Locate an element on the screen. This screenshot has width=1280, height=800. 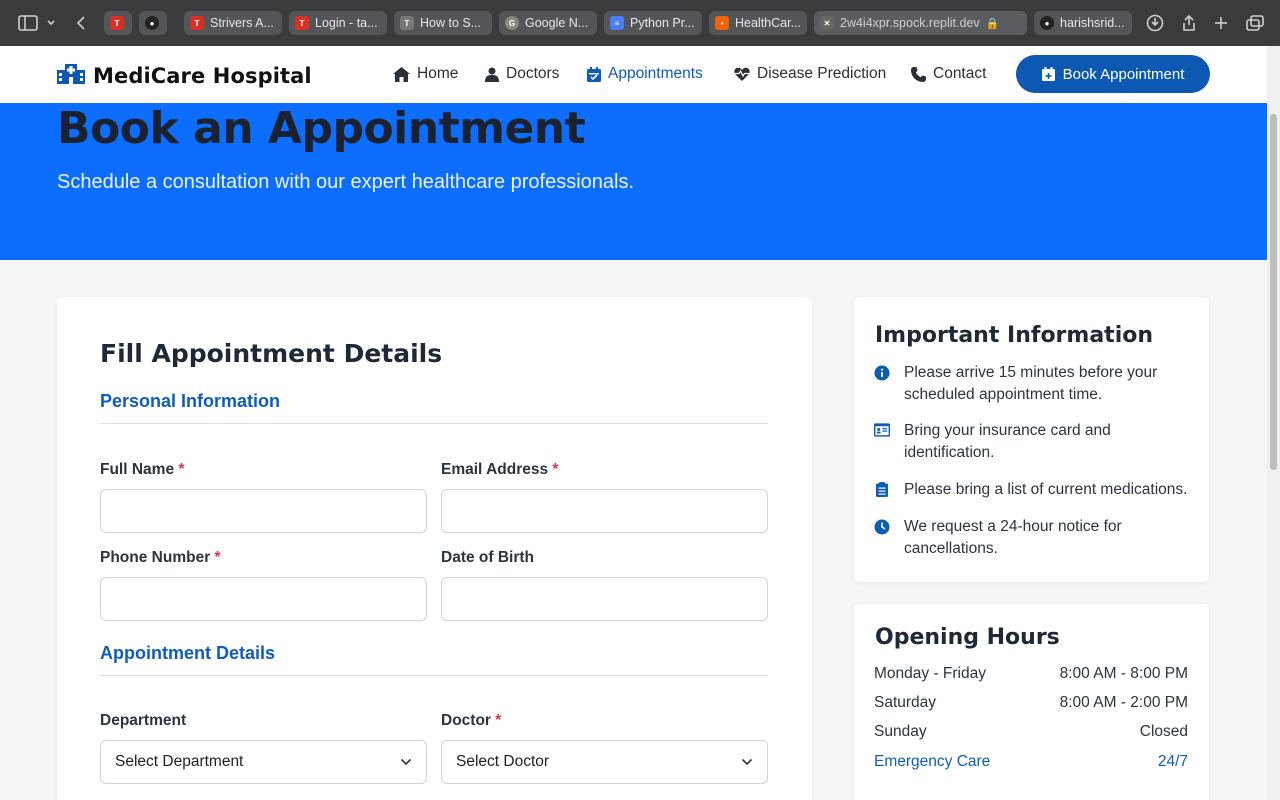
hours-time: Closed is located at coordinates (1163, 731).